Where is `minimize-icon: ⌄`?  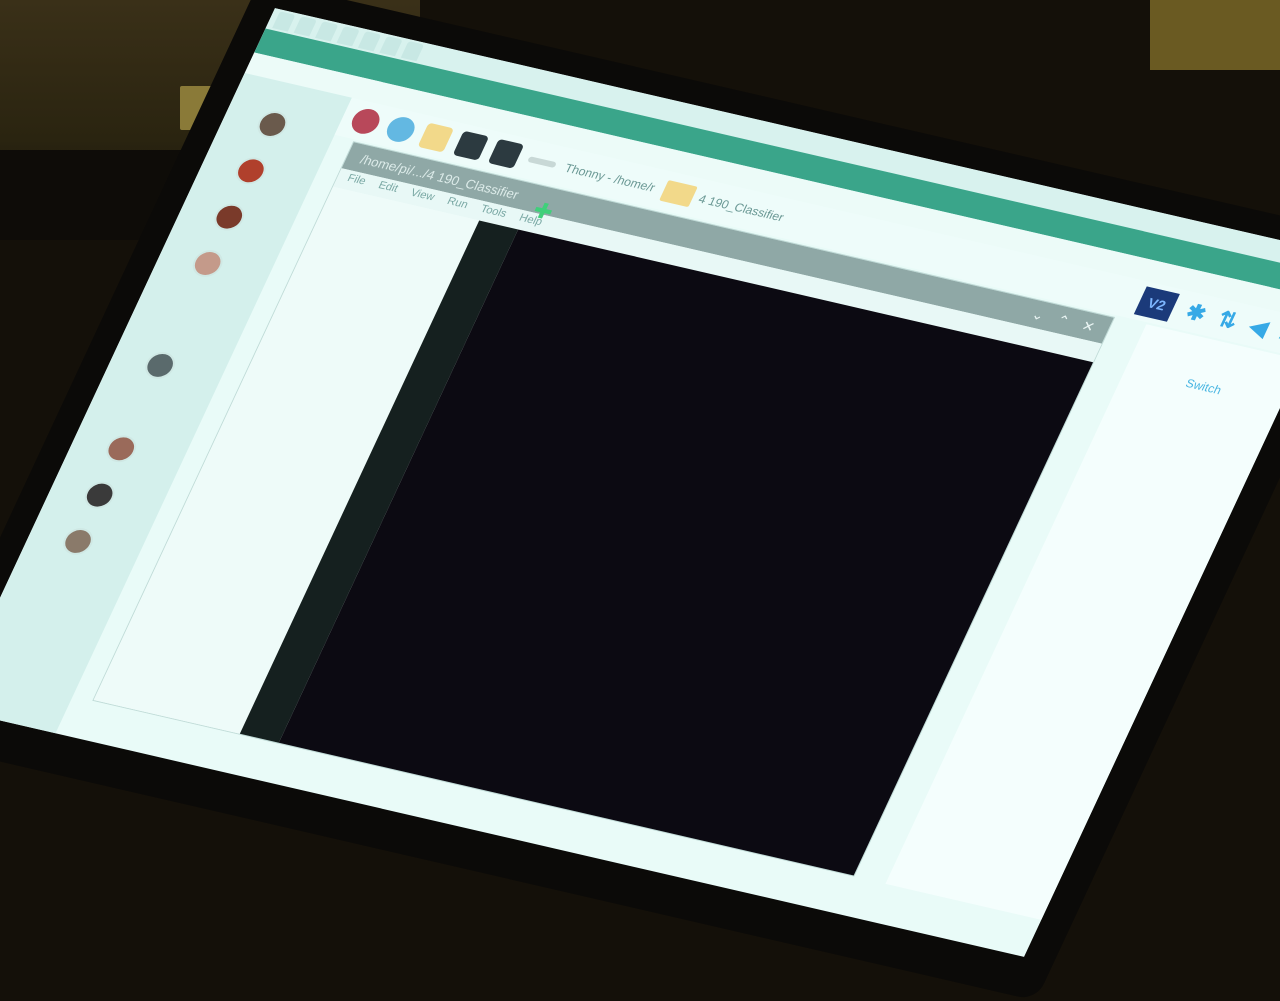 minimize-icon: ⌄ is located at coordinates (1038, 314).